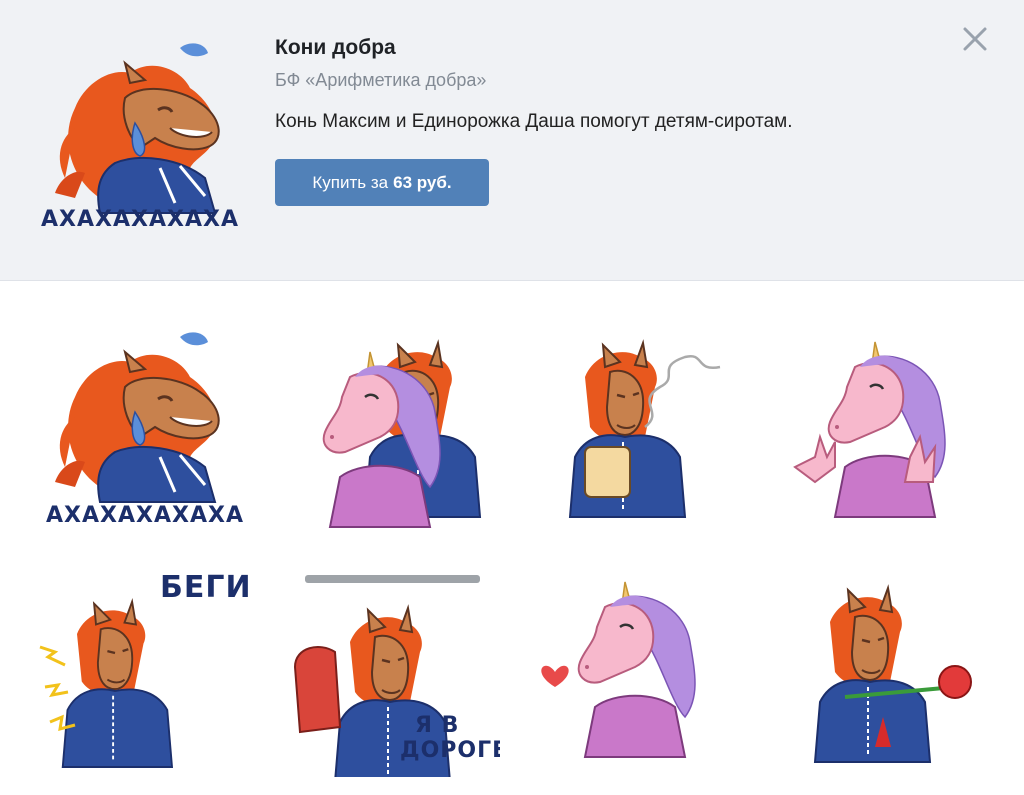 This screenshot has height=795, width=1024. I want to click on sticker-caption-line2: ДОРОГЕ, so click(450, 750).